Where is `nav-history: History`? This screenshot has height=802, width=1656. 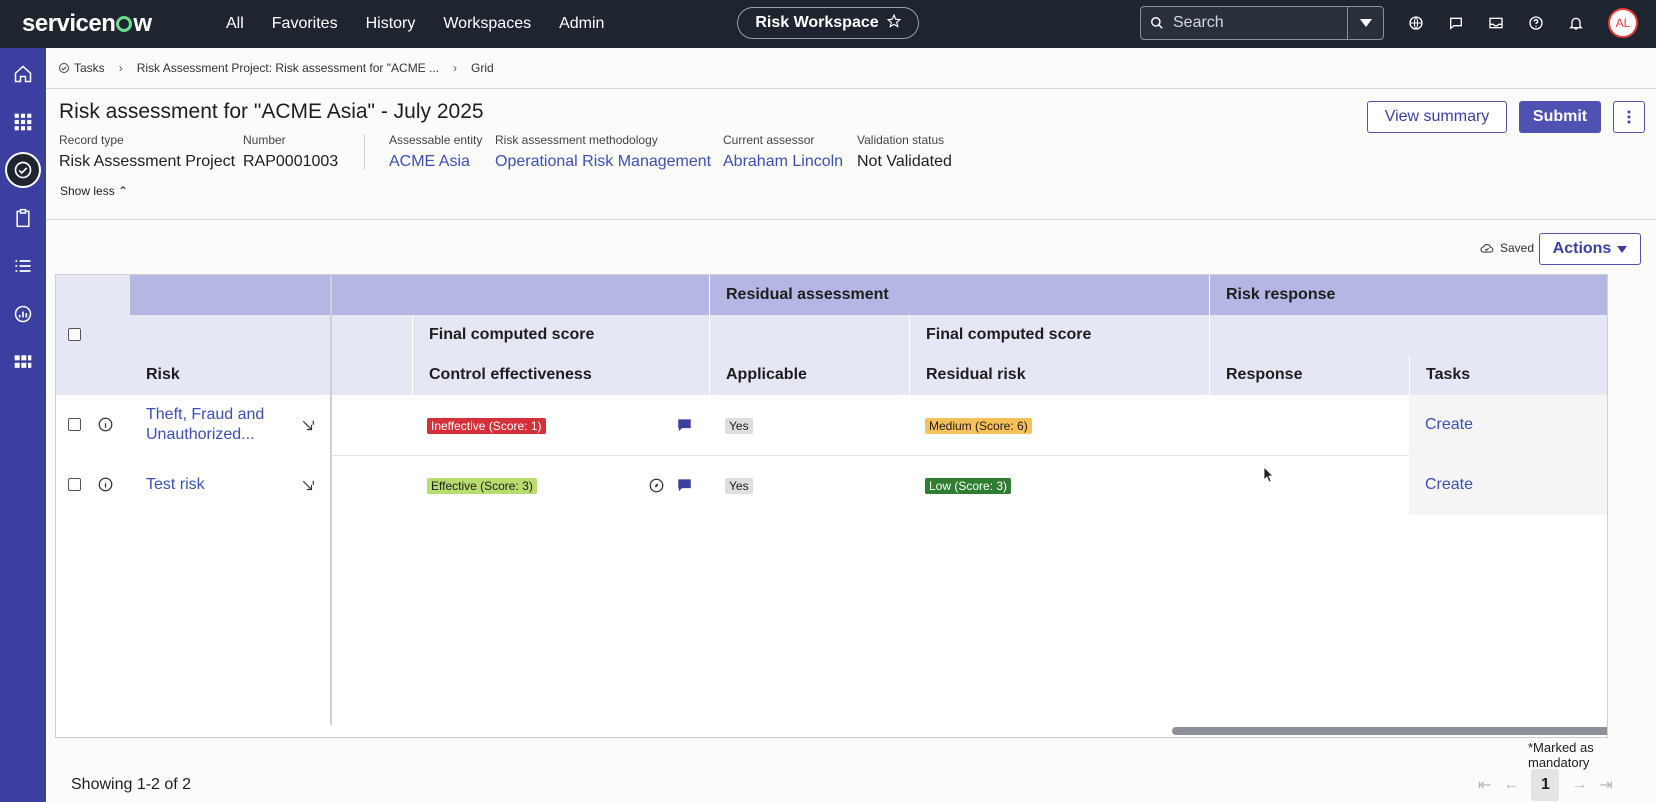
nav-history: History is located at coordinates (391, 24).